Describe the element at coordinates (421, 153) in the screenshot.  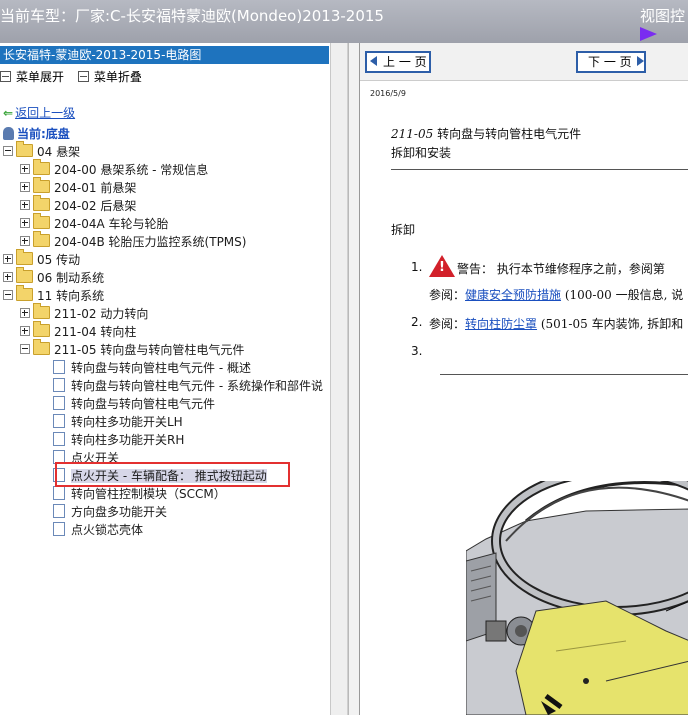
I see `section-subtitle: 拆卸和安装` at that location.